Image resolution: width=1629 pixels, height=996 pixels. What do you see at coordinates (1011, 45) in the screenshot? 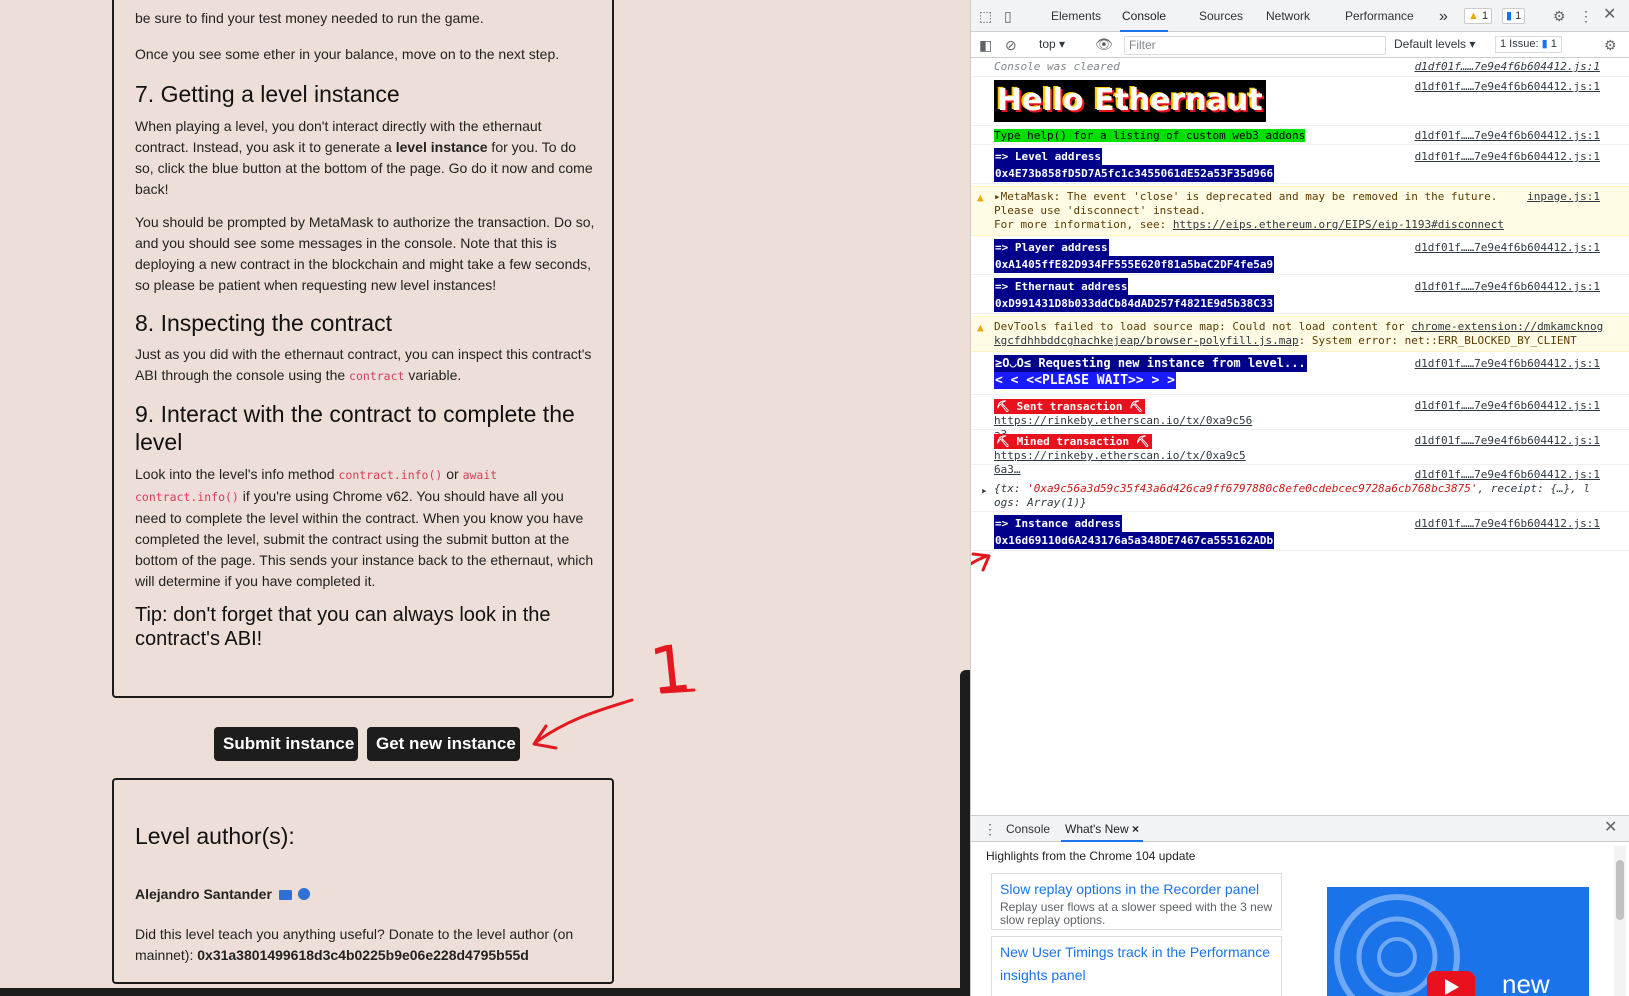
I see `clear-console-icon: ⊘` at bounding box center [1011, 45].